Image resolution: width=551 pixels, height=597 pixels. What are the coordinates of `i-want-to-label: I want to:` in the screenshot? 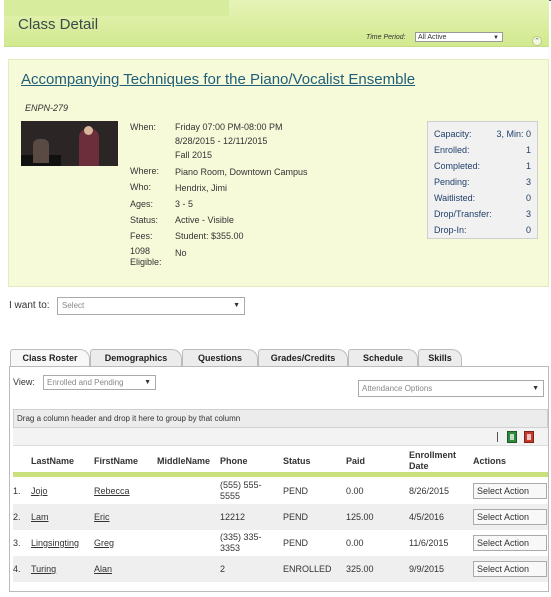 It's located at (29, 305).